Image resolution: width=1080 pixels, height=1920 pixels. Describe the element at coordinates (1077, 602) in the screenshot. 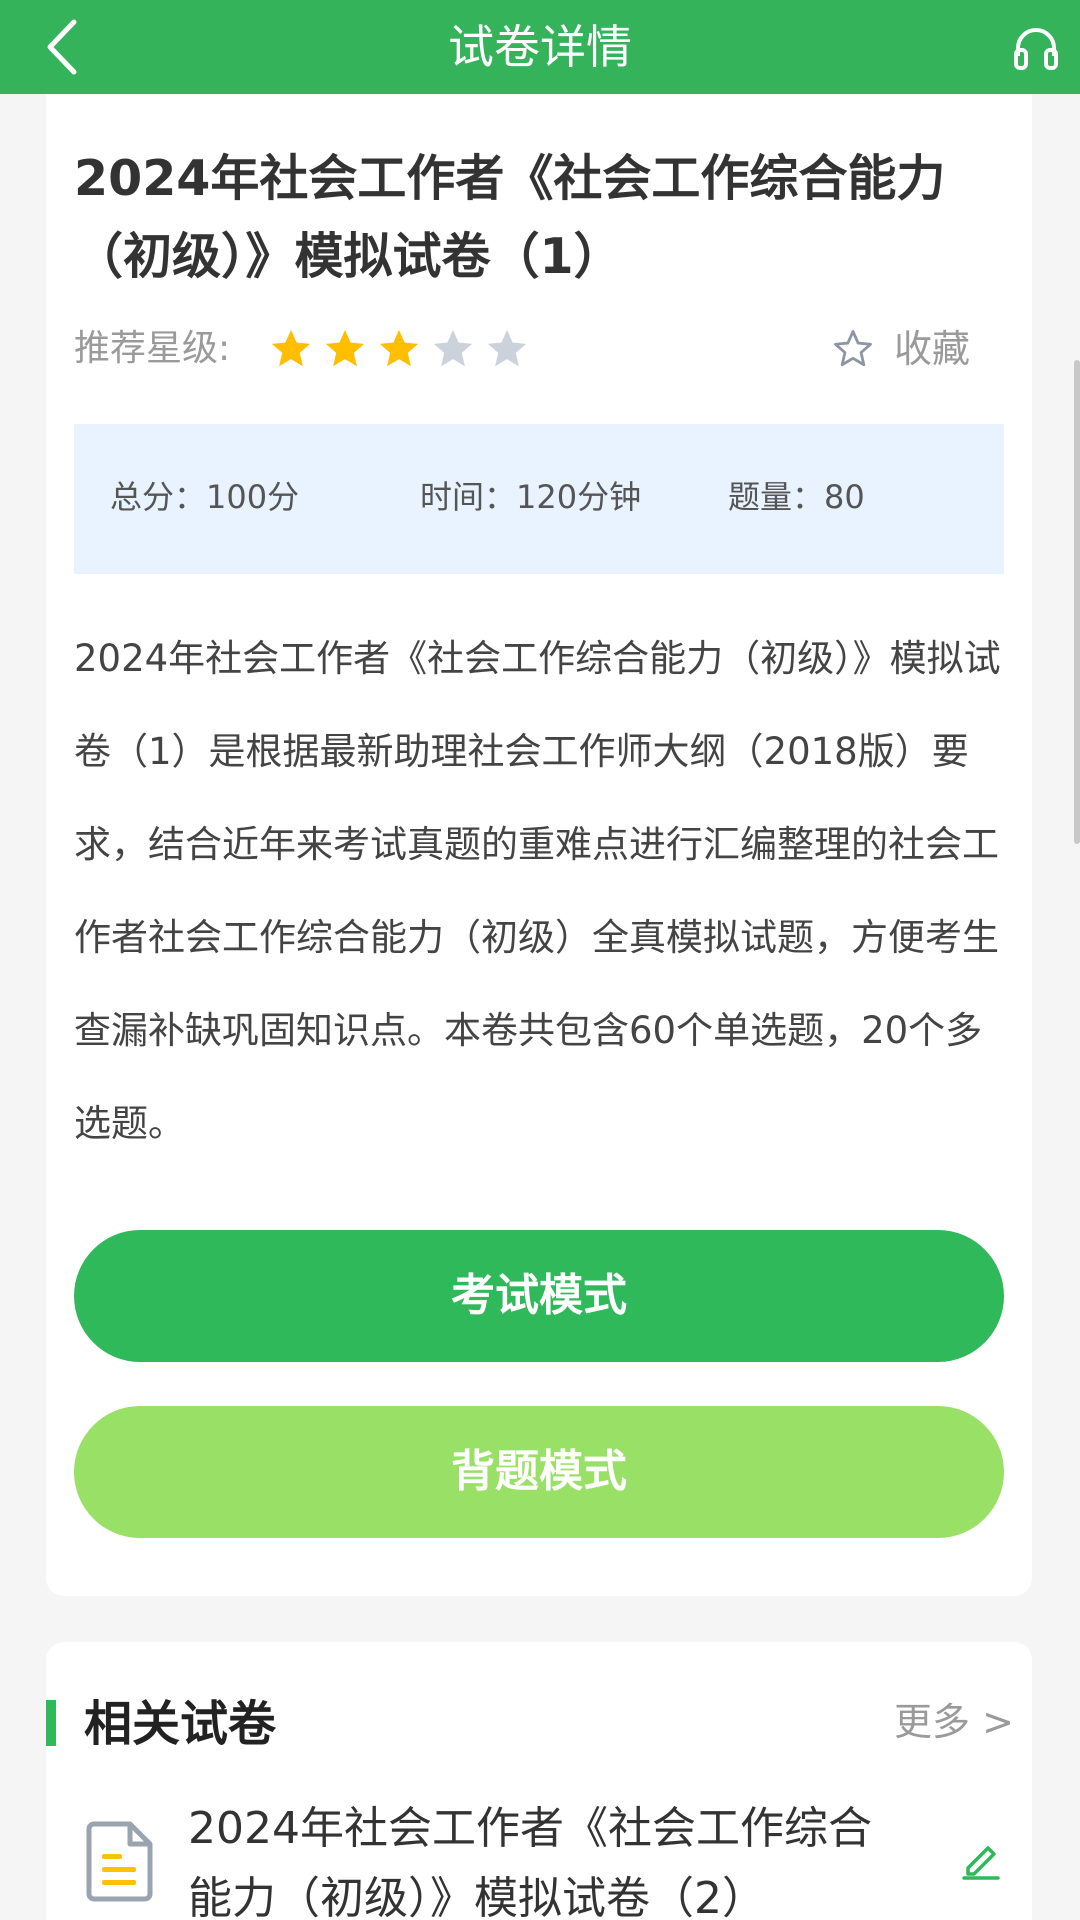

I see `scrollbar` at that location.